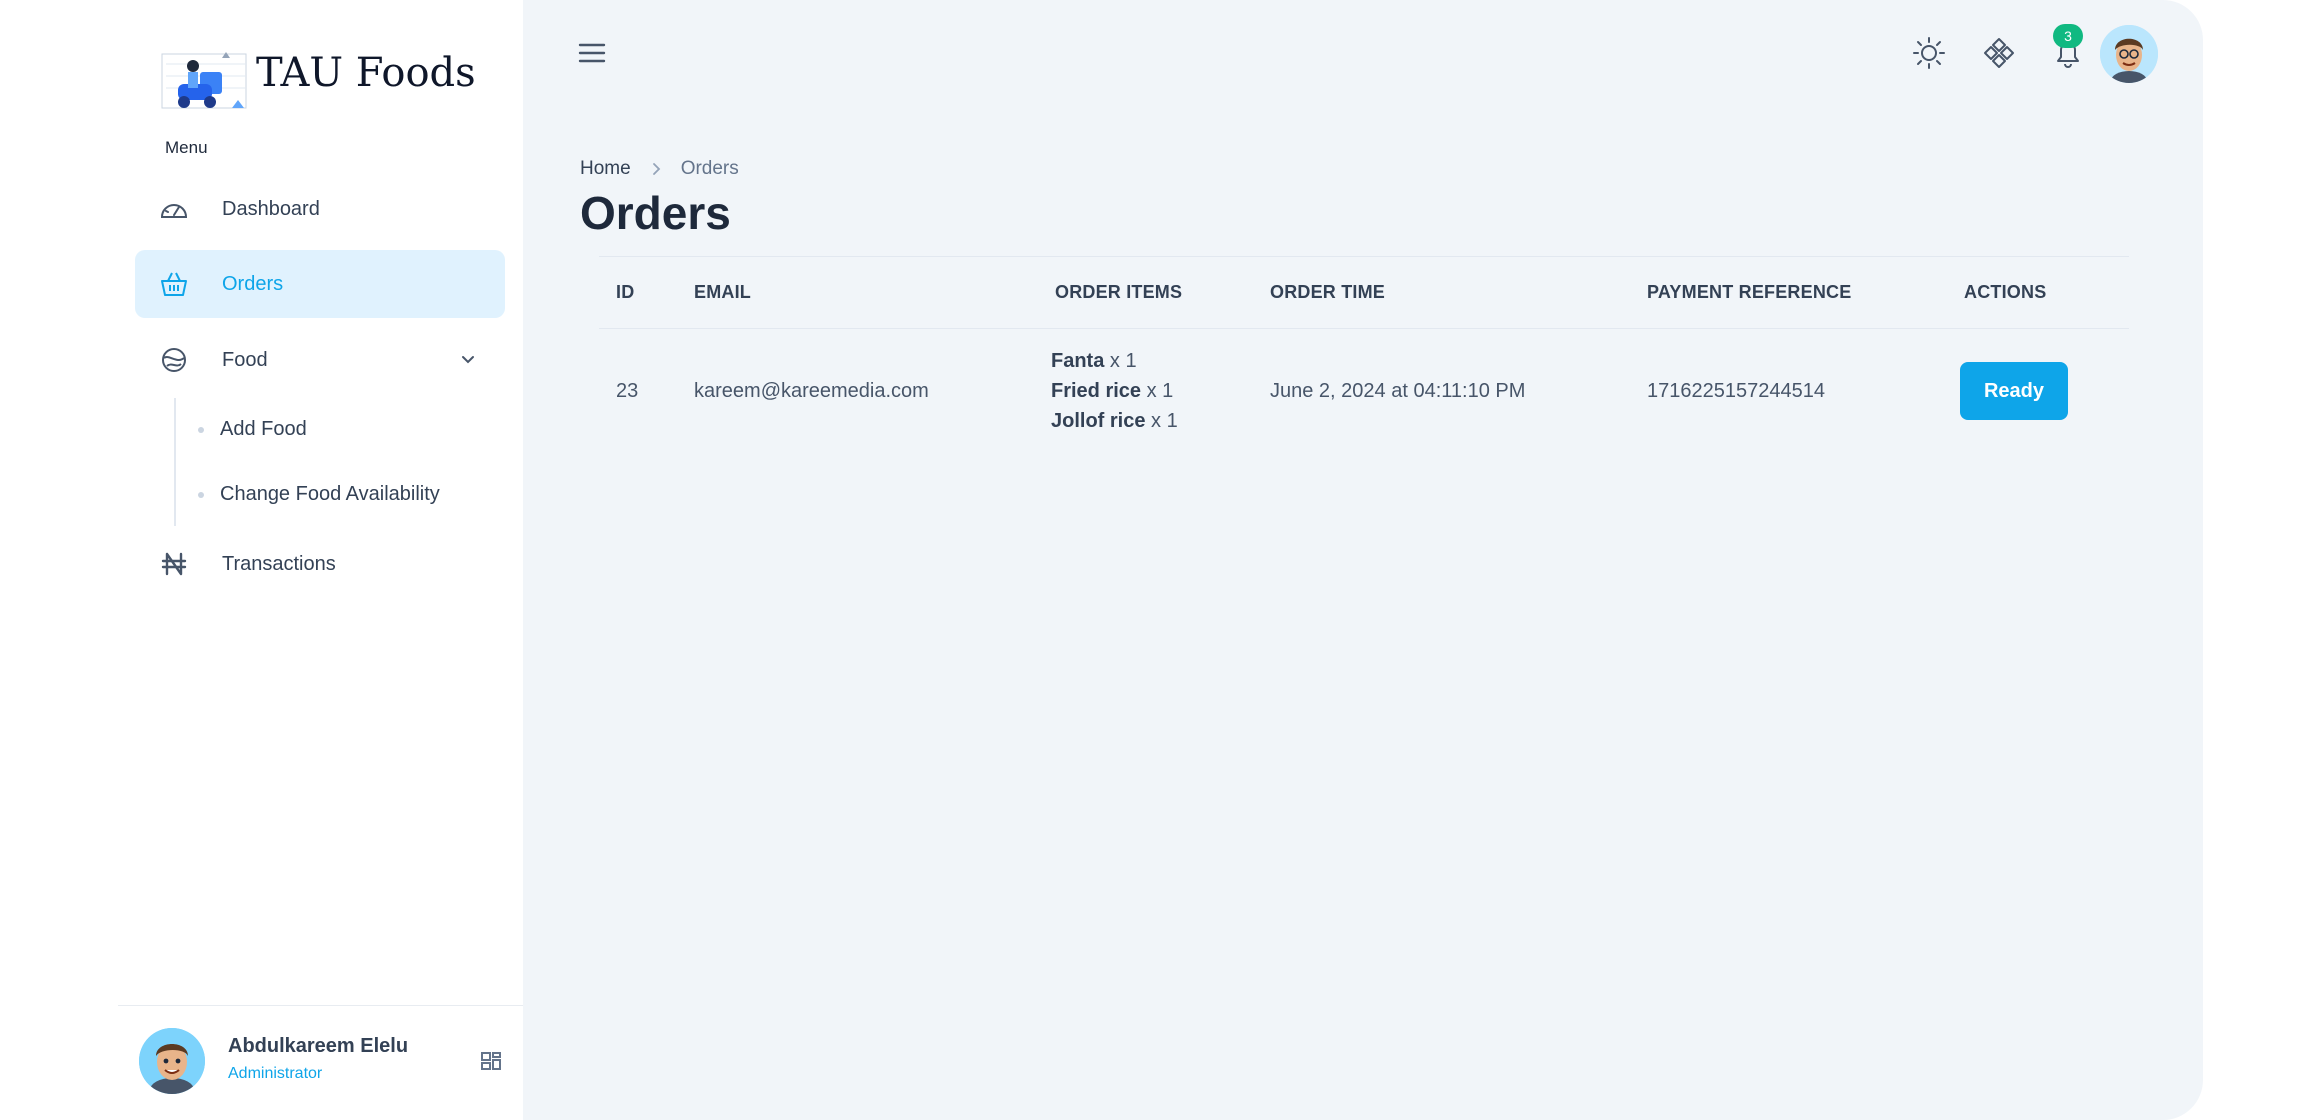  Describe the element at coordinates (174, 360) in the screenshot. I see `food-bowl-icon` at that location.